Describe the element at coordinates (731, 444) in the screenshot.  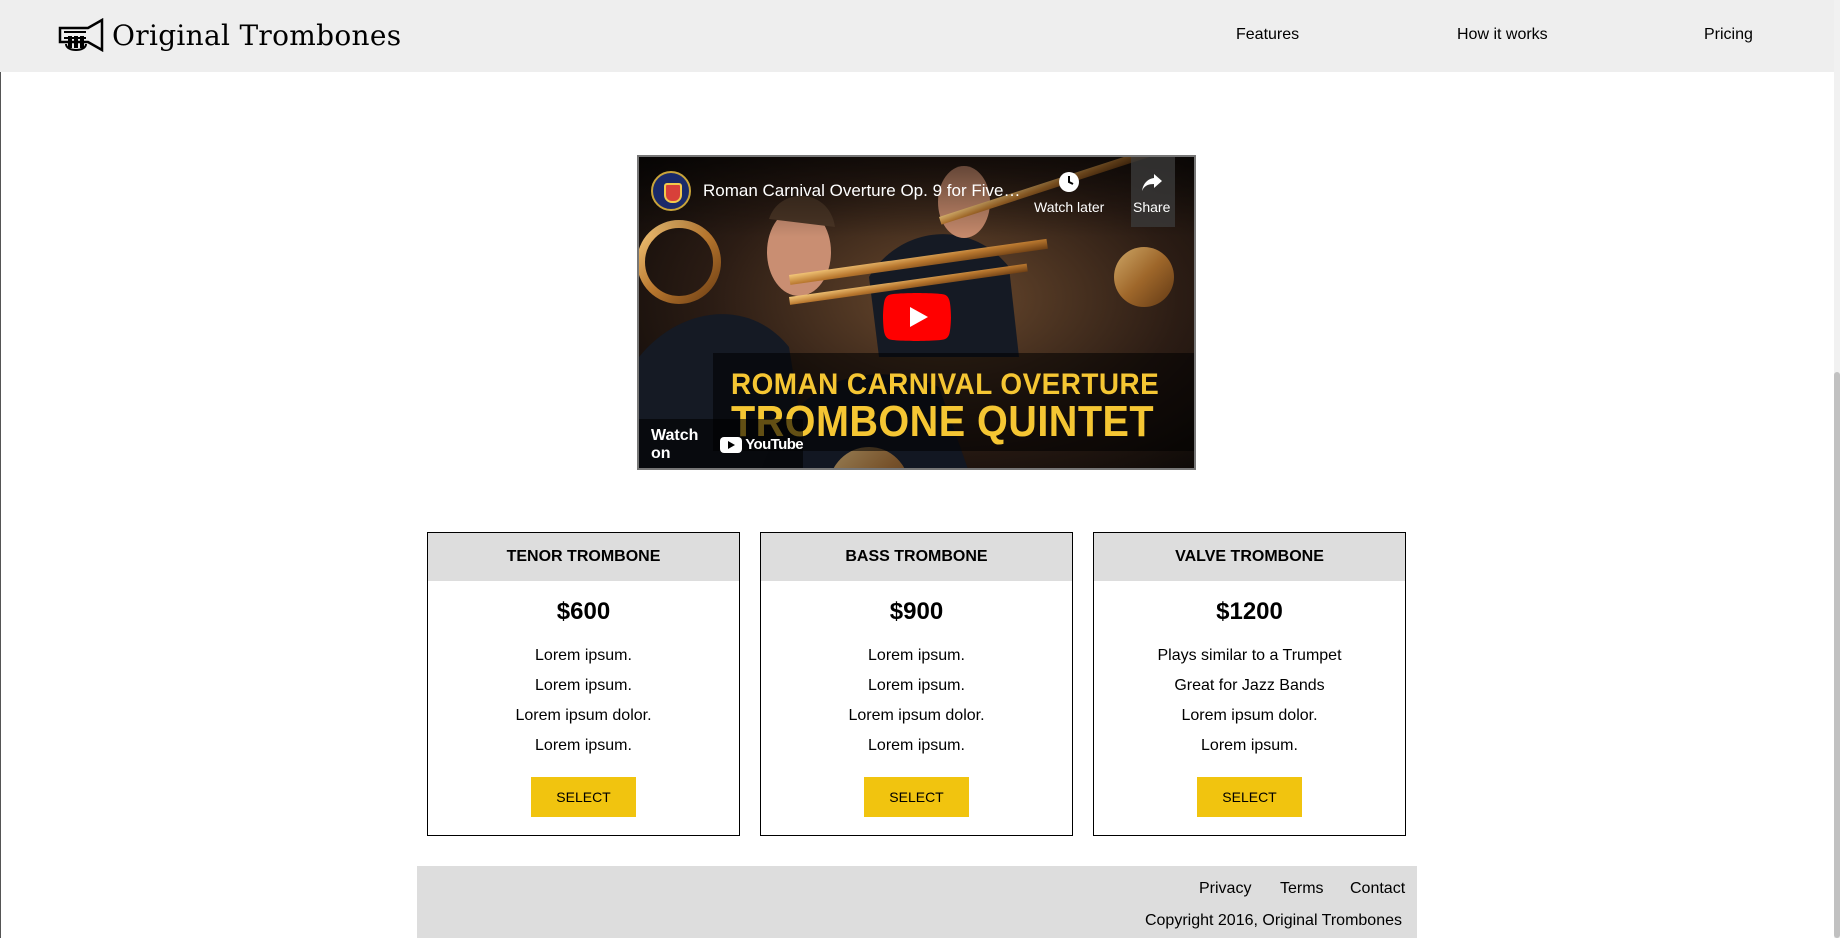
I see `youtube-play-mark-icon` at that location.